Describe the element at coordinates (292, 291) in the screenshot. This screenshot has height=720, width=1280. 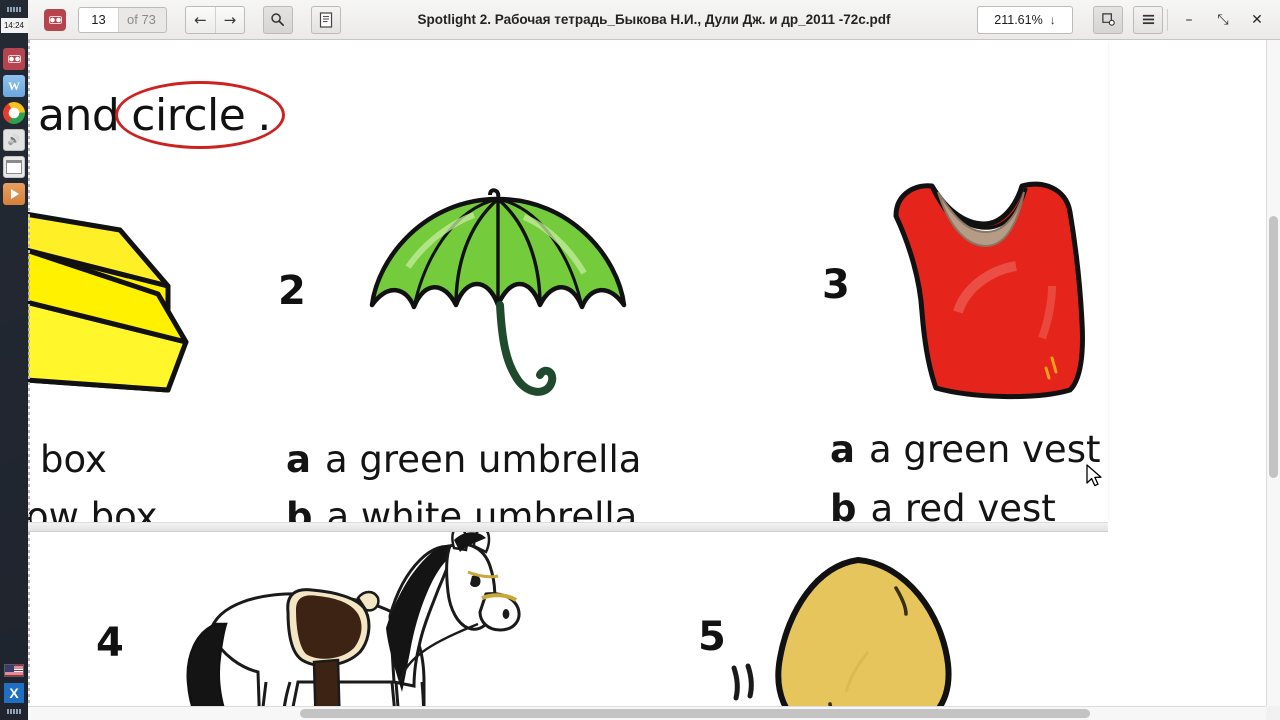
I see `item-2-number: 2` at that location.